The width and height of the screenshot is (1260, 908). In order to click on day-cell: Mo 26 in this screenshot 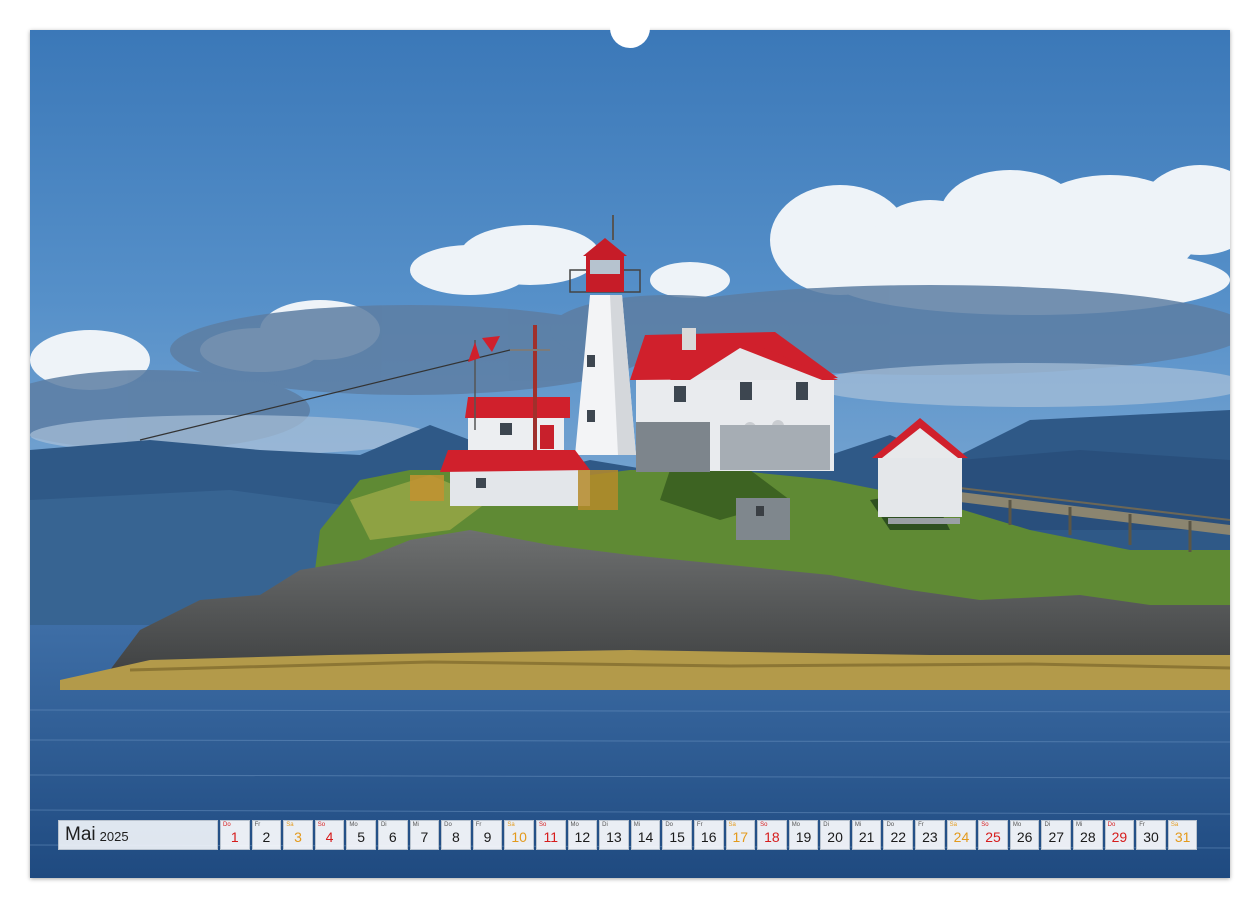, I will do `click(1024, 835)`.